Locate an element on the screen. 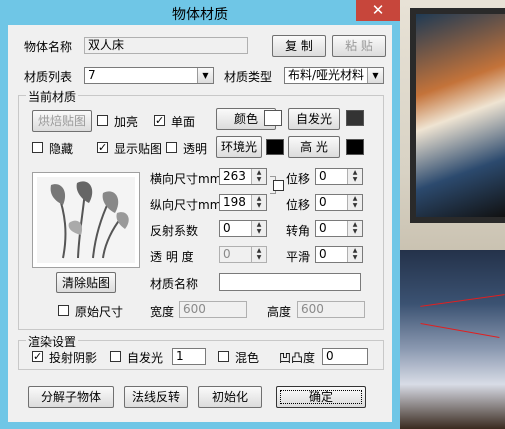  bake-texture-button: 烘焙贴图 is located at coordinates (62, 121).